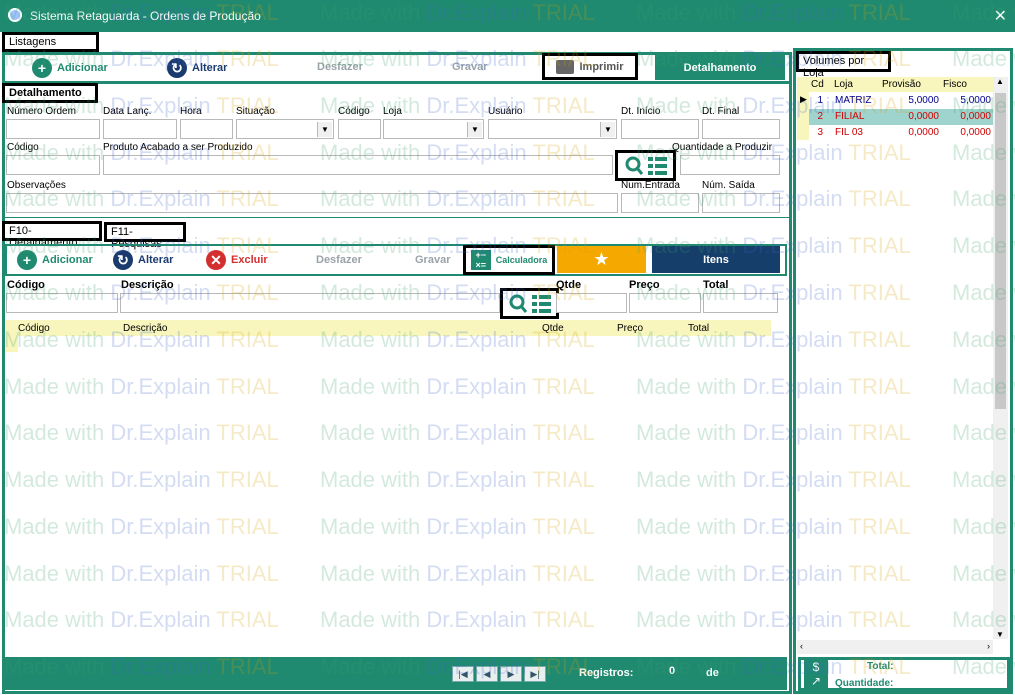 This screenshot has width=1015, height=695. Describe the element at coordinates (698, 328) in the screenshot. I see `grid-total-header: Total` at that location.